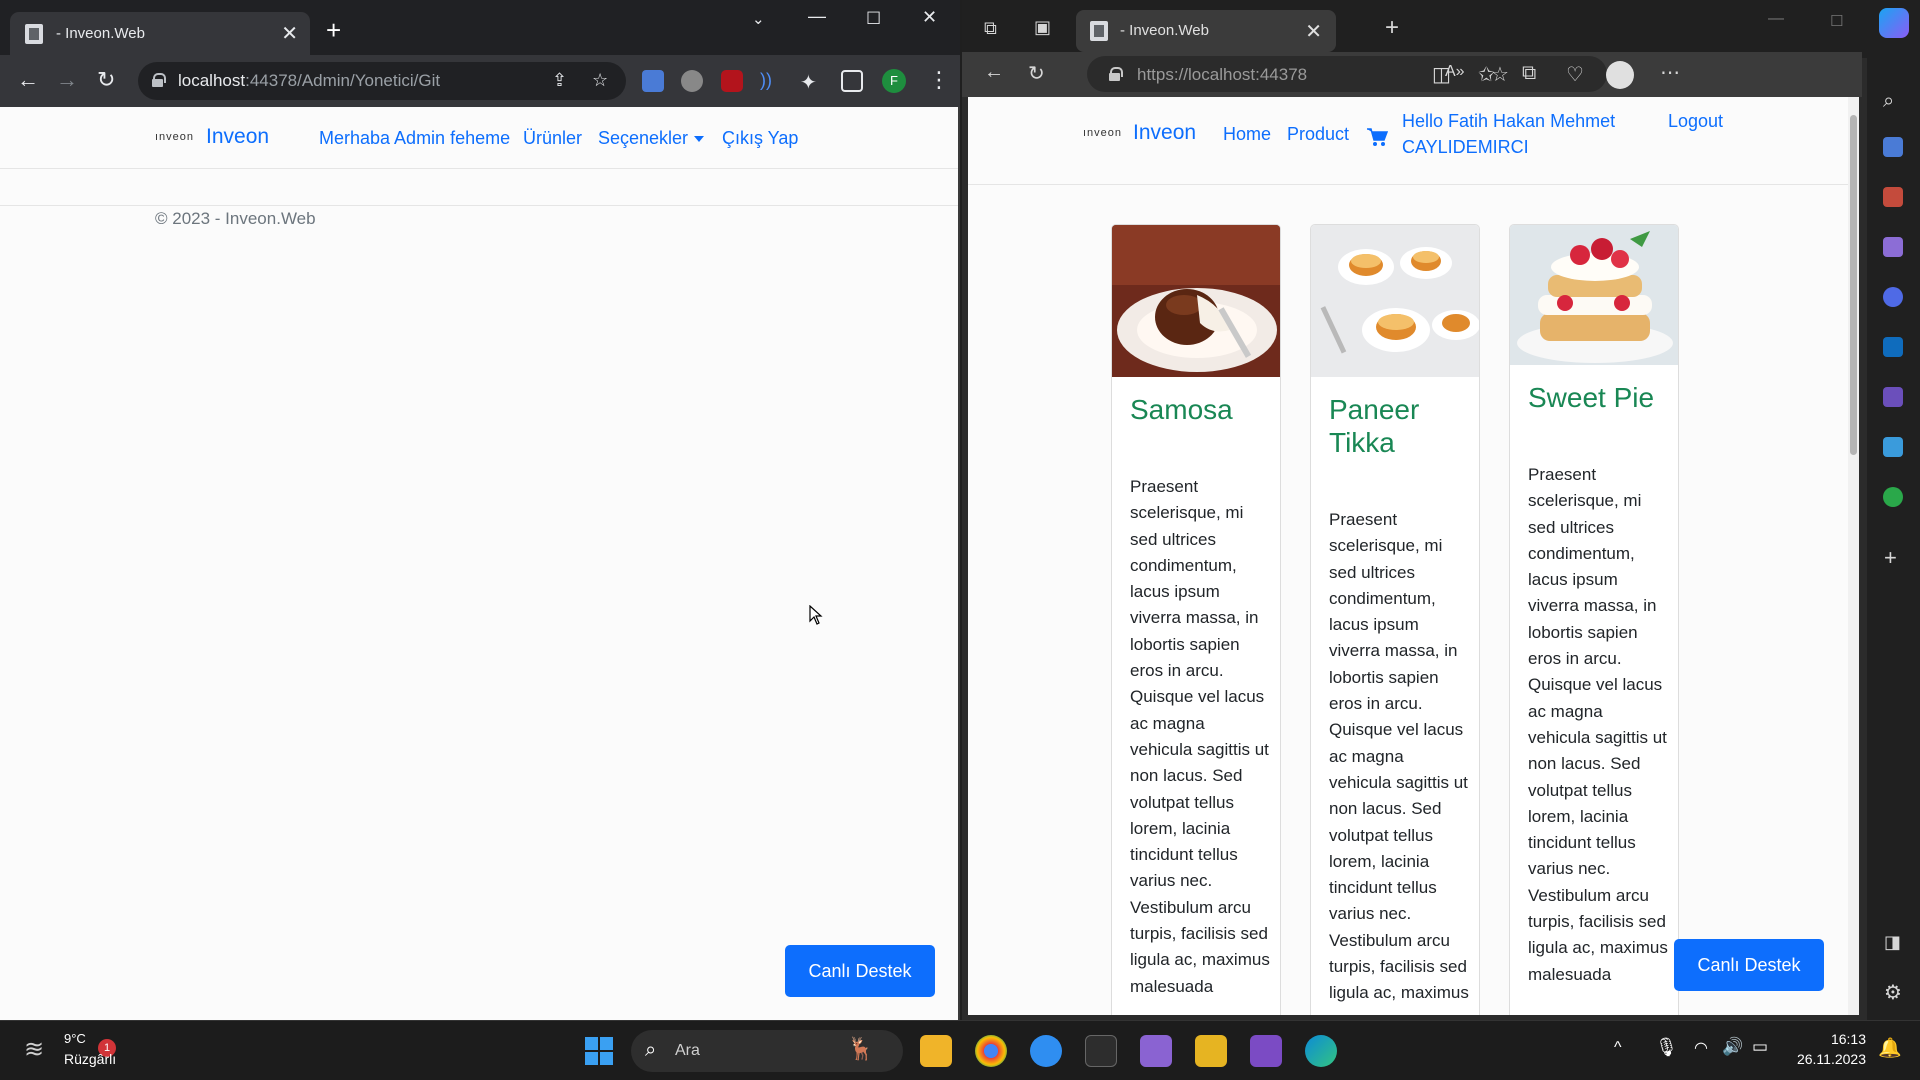  I want to click on side-panel-icon, so click(852, 81).